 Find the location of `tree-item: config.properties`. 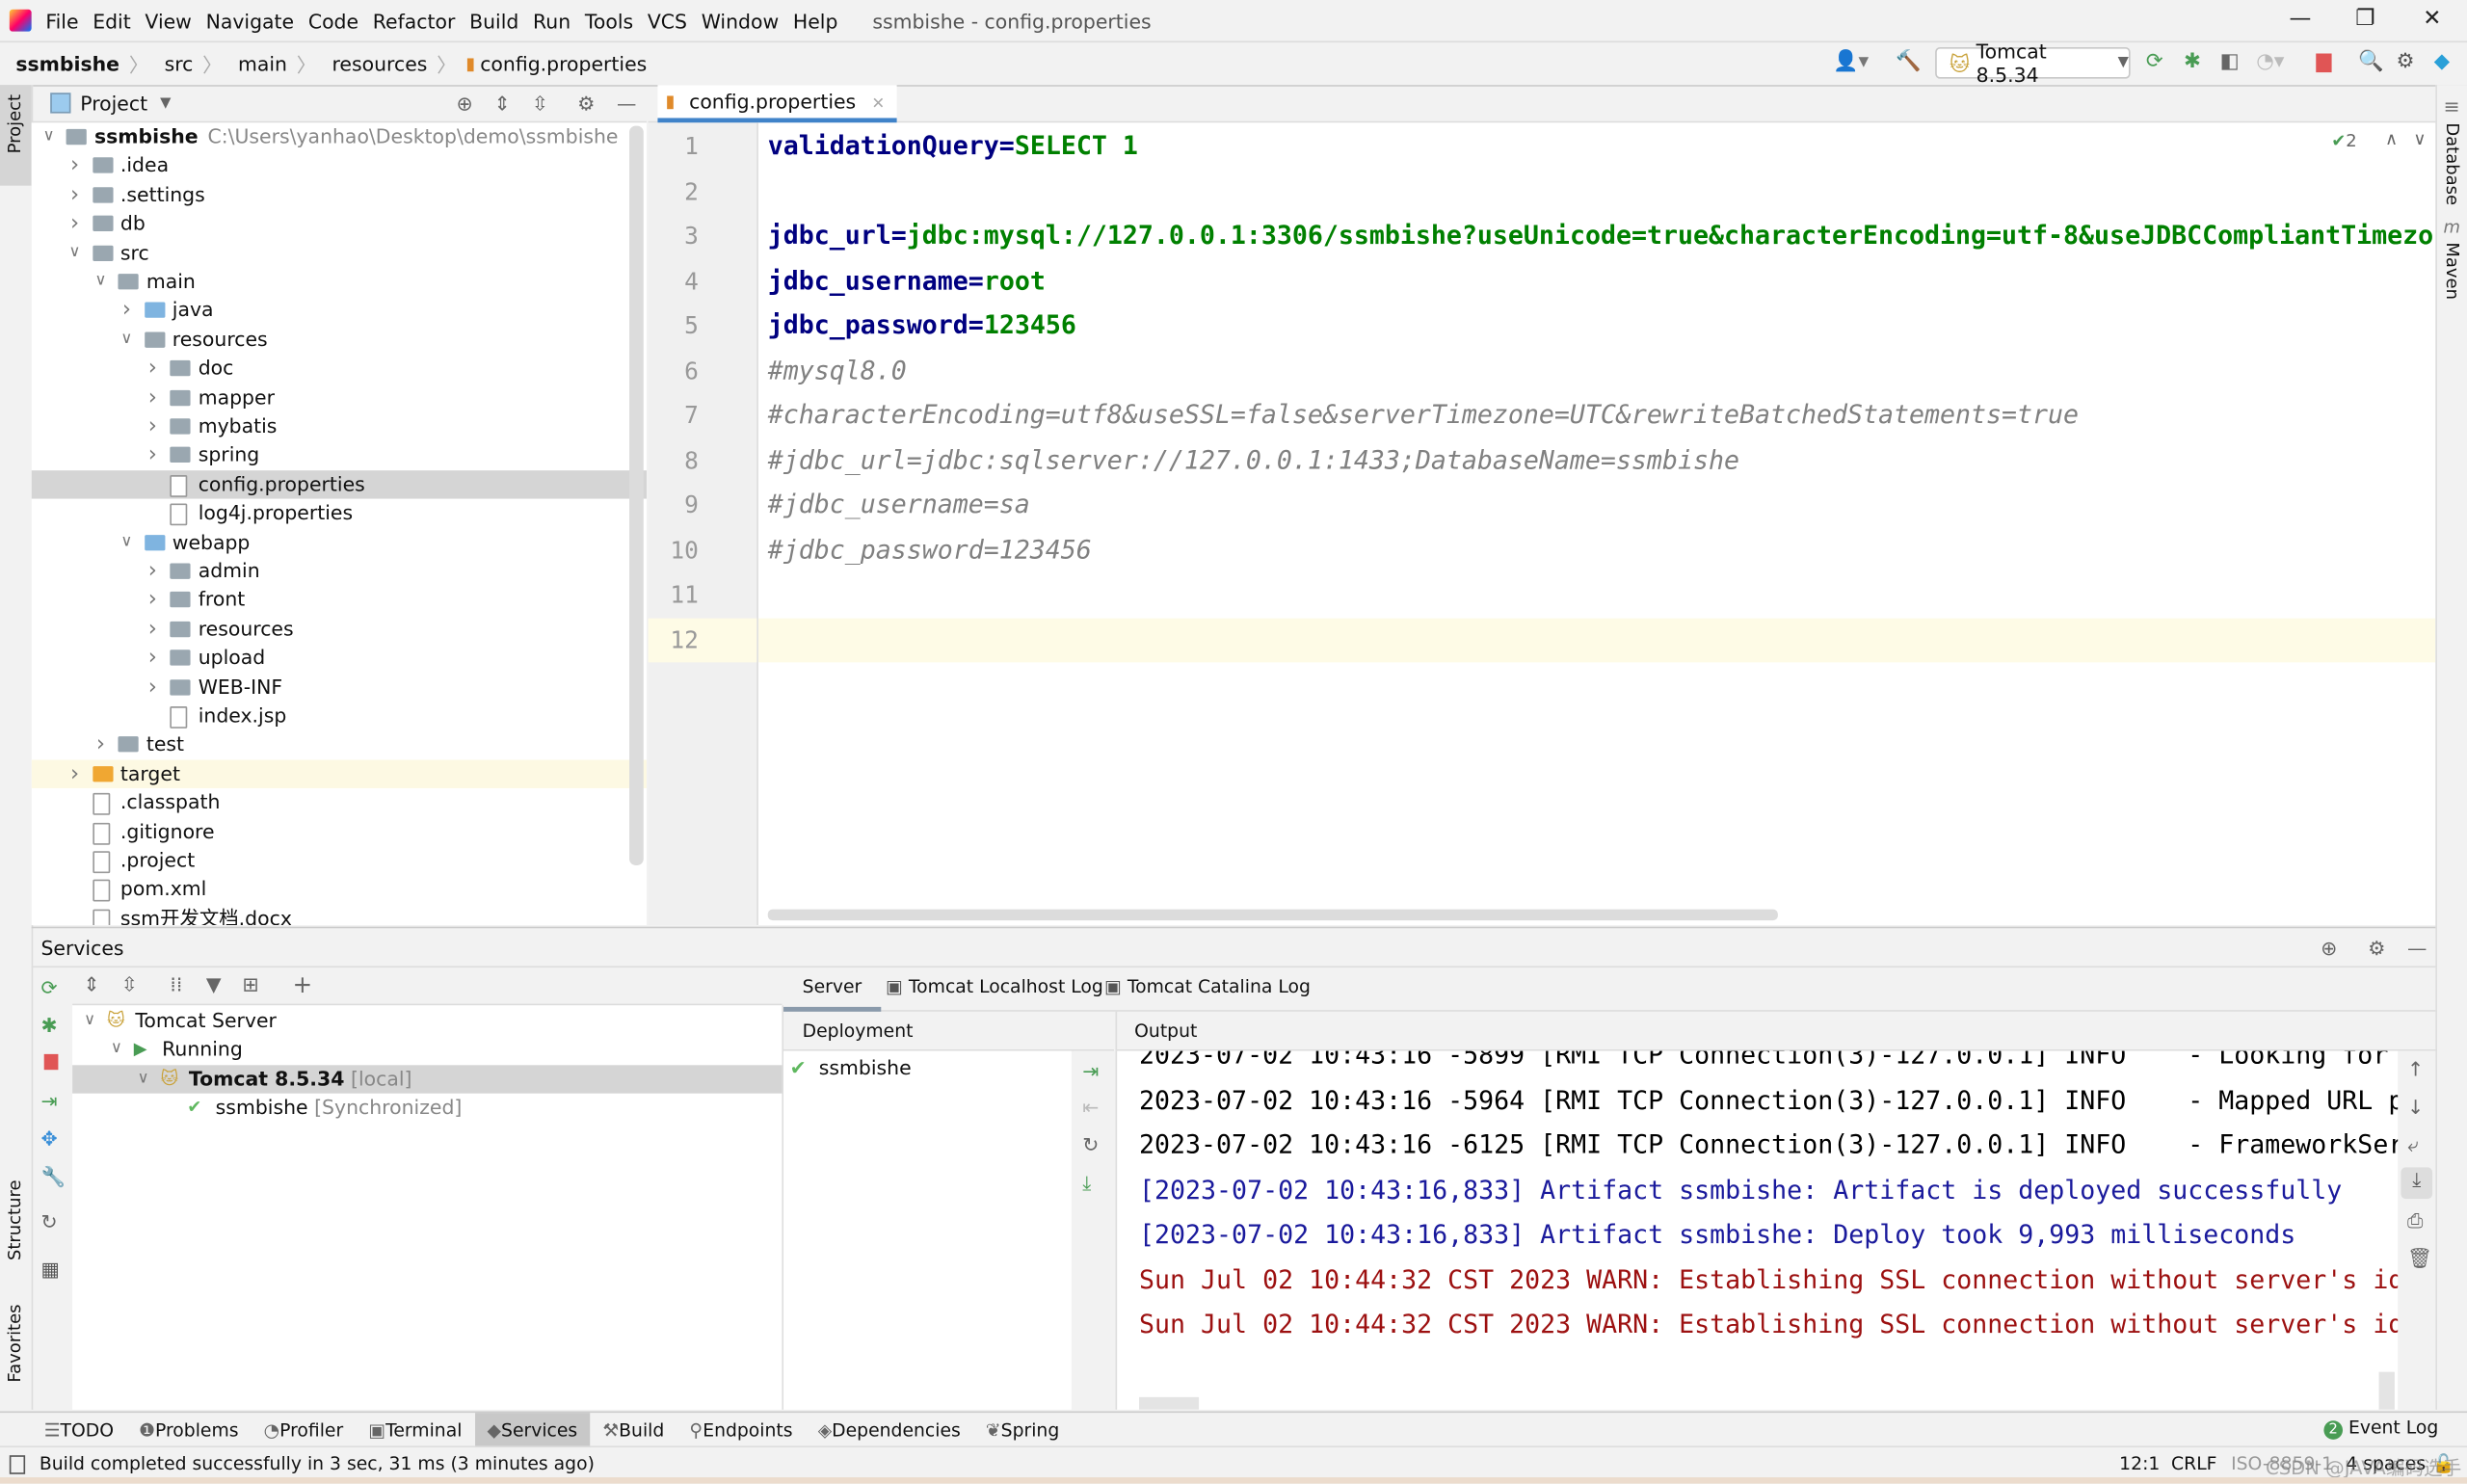

tree-item: config.properties is located at coordinates (339, 484).